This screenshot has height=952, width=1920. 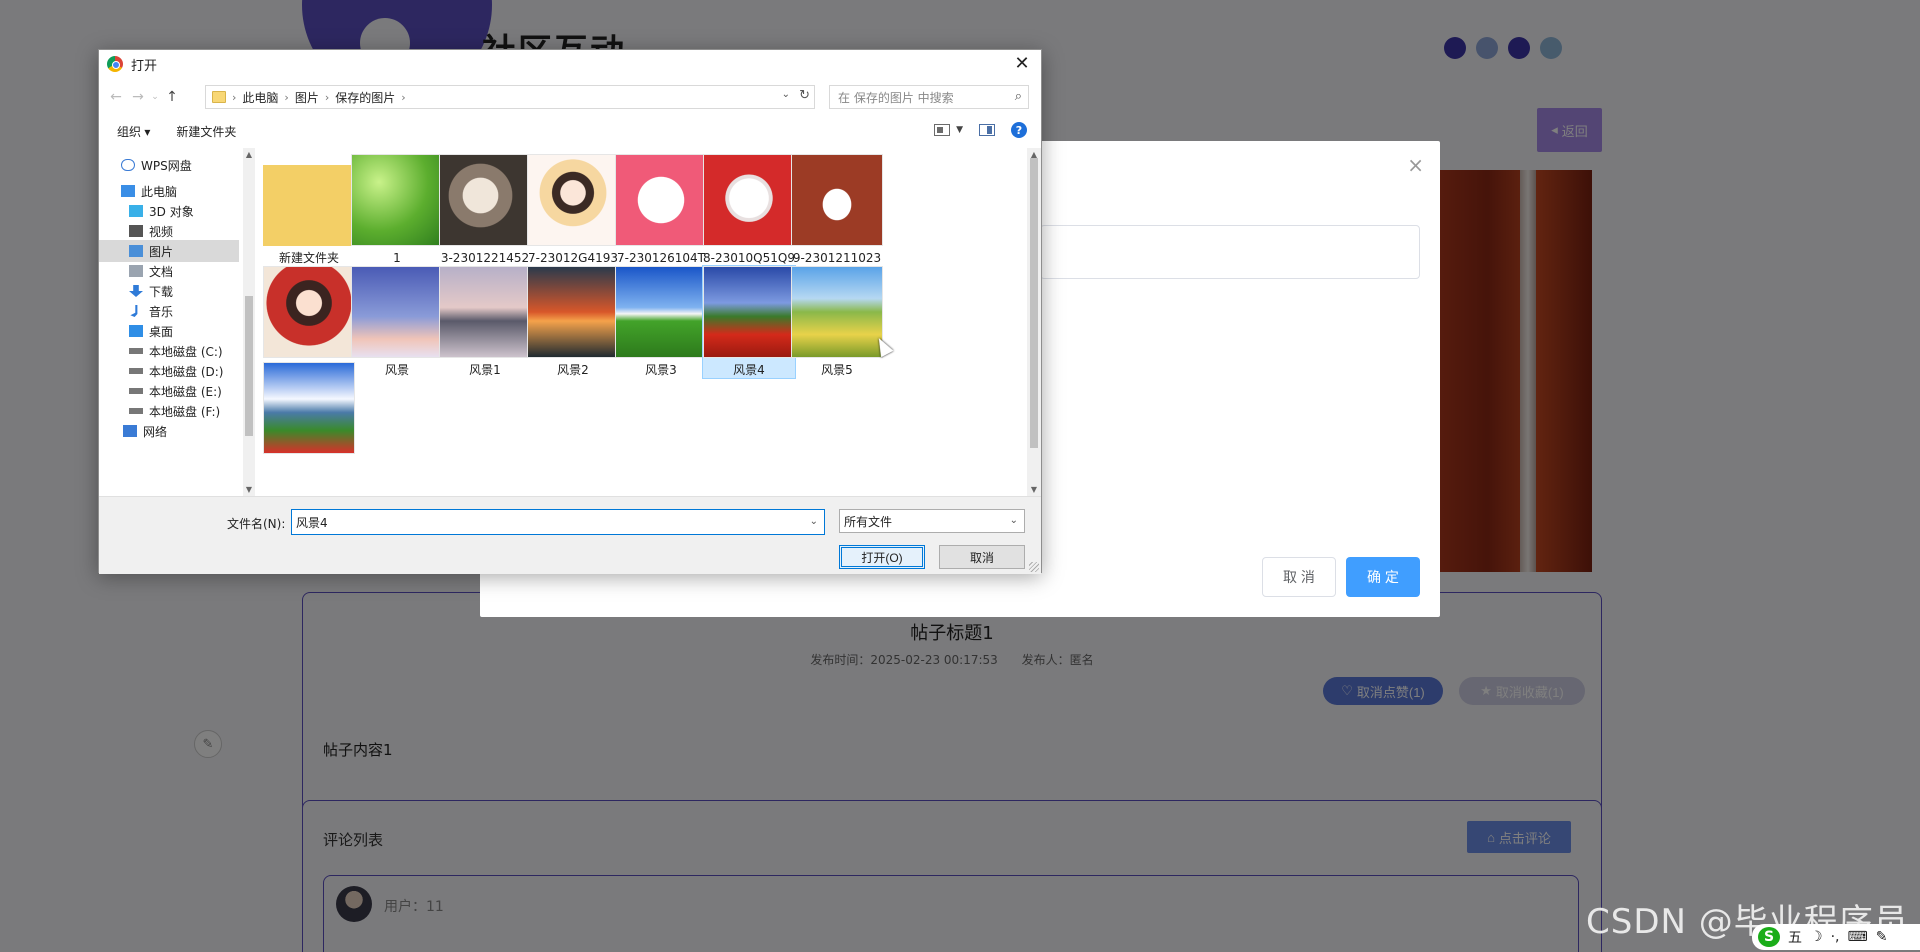 I want to click on refresh-icon: ↻, so click(x=804, y=95).